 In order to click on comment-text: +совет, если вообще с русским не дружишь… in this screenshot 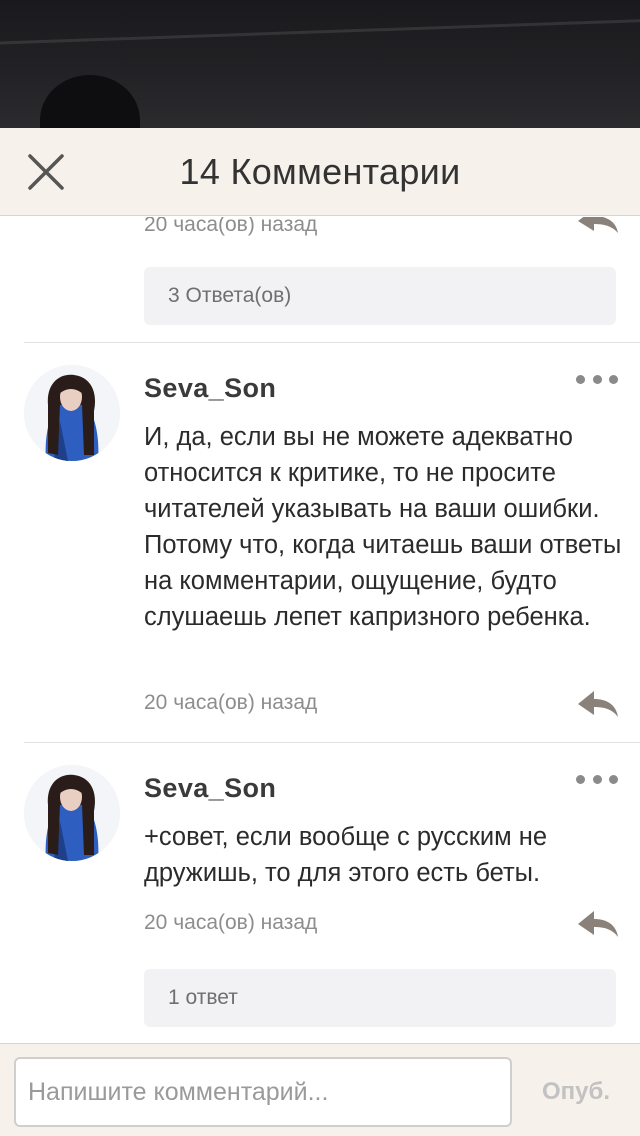, I will do `click(346, 855)`.